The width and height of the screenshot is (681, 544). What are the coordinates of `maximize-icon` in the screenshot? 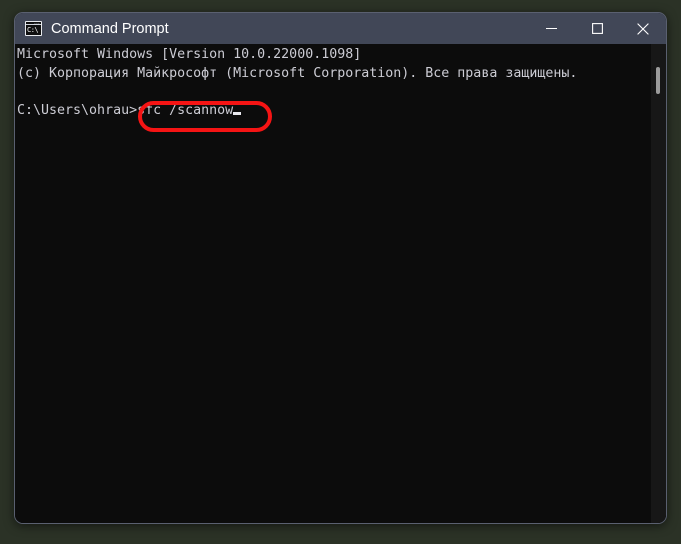 It's located at (597, 28).